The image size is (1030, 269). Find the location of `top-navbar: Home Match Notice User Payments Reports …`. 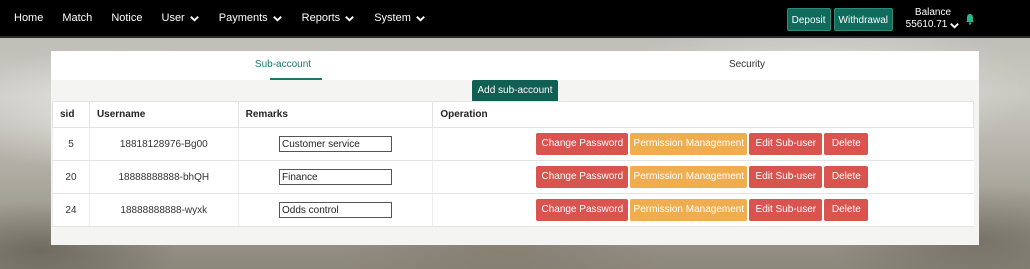

top-navbar: Home Match Notice User Payments Reports … is located at coordinates (515, 19).